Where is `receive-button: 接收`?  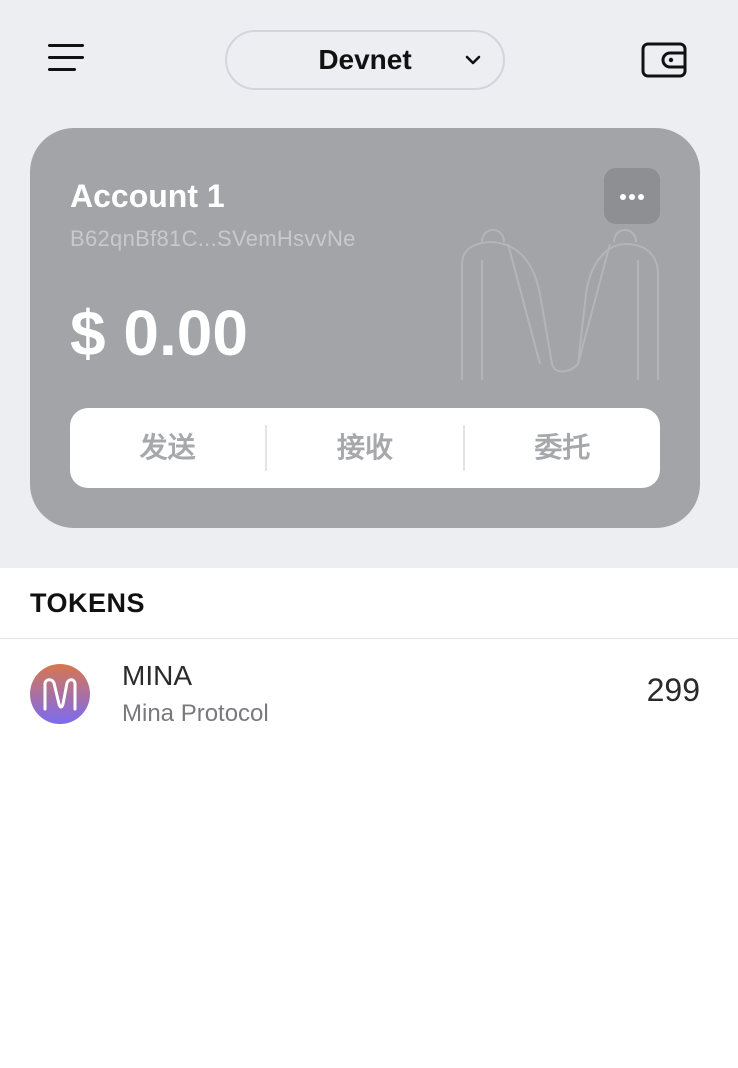 receive-button: 接收 is located at coordinates (364, 448).